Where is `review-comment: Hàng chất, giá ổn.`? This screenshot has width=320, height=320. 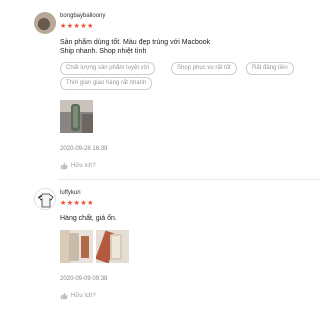
review-comment: Hàng chất, giá ổn. is located at coordinates (88, 218).